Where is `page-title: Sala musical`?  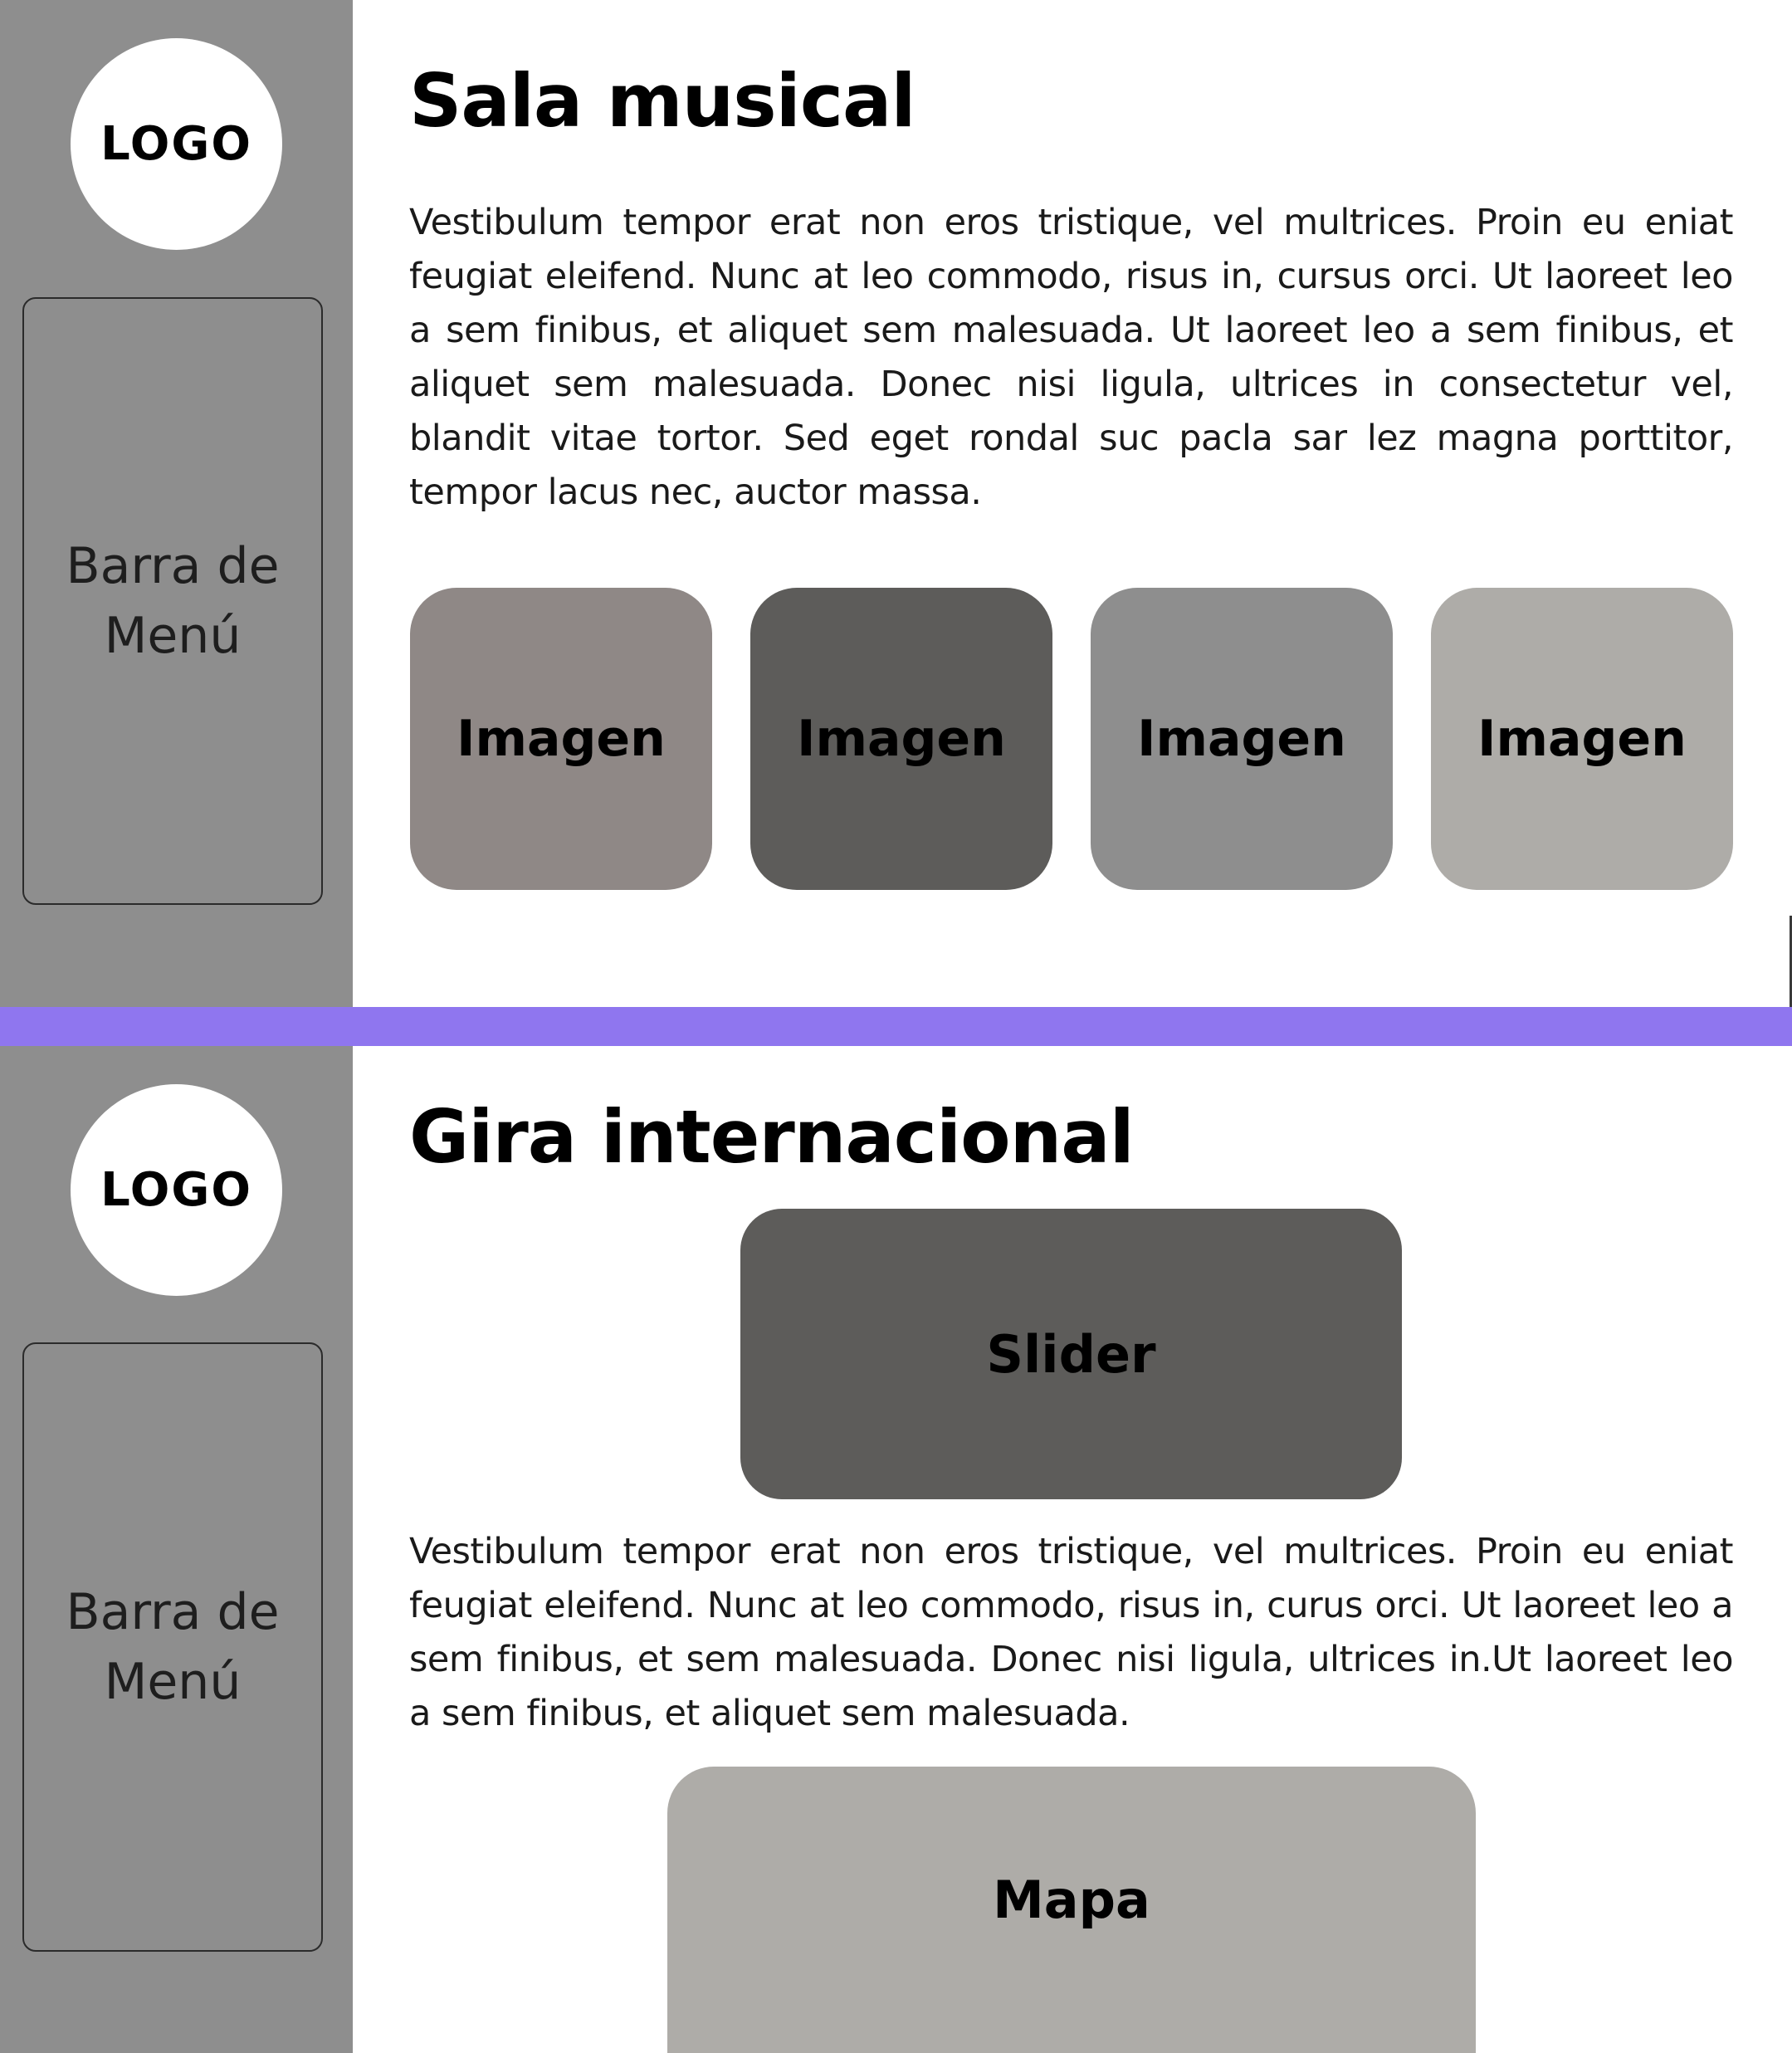 page-title: Sala musical is located at coordinates (662, 101).